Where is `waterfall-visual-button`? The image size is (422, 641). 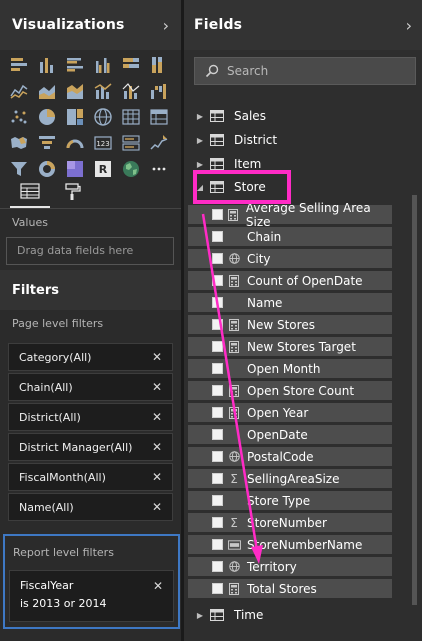 waterfall-visual-button is located at coordinates (159, 91).